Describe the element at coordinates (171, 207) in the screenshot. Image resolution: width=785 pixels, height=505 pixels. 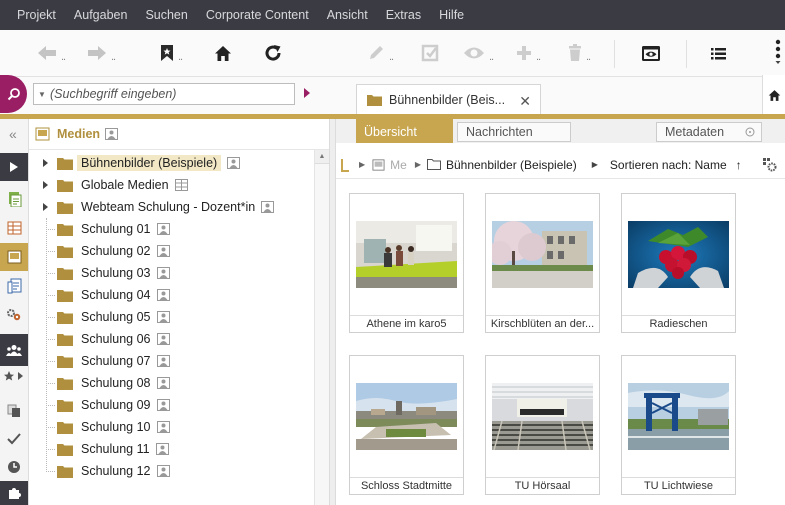
I see `tree-item: Webteam Schulung - Dozent*in` at that location.